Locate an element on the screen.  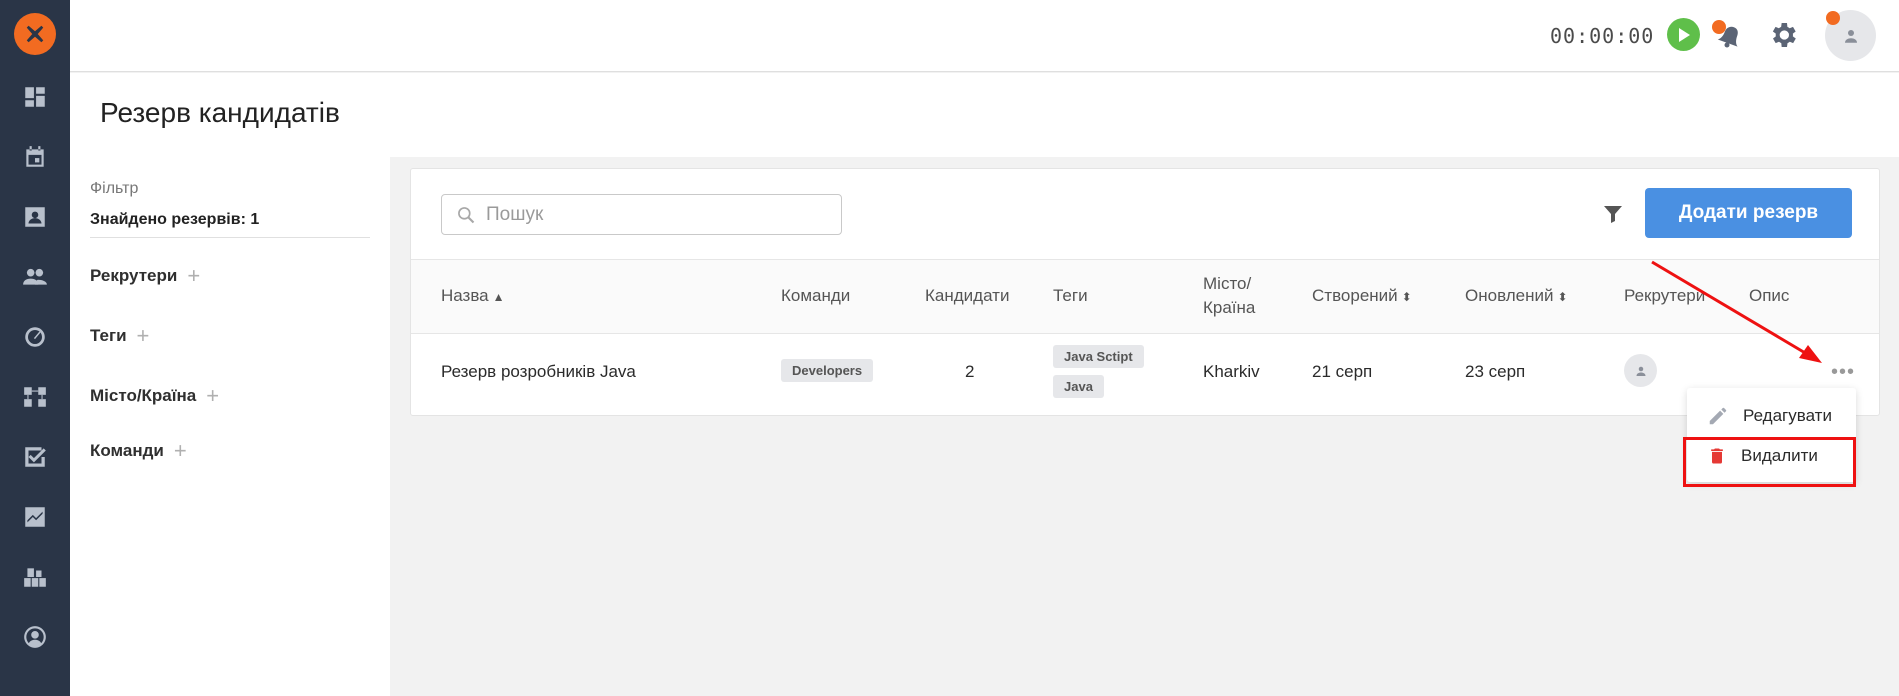
divider is located at coordinates (230, 237).